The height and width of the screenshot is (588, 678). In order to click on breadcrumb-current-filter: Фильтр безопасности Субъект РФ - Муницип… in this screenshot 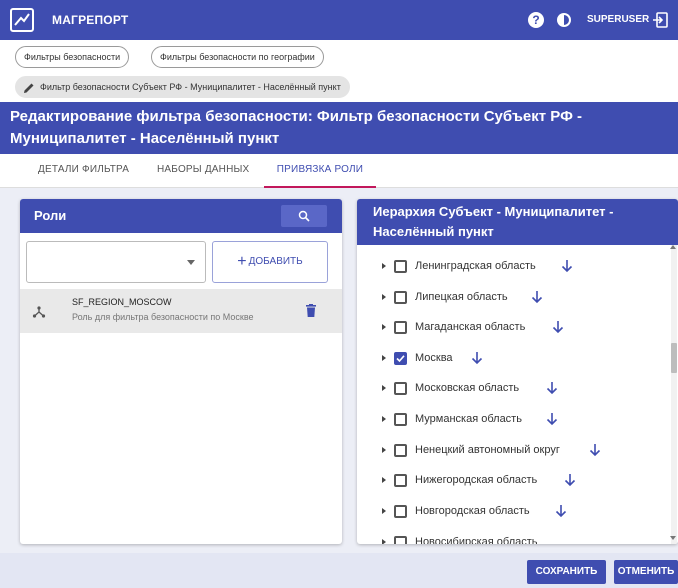, I will do `click(182, 87)`.